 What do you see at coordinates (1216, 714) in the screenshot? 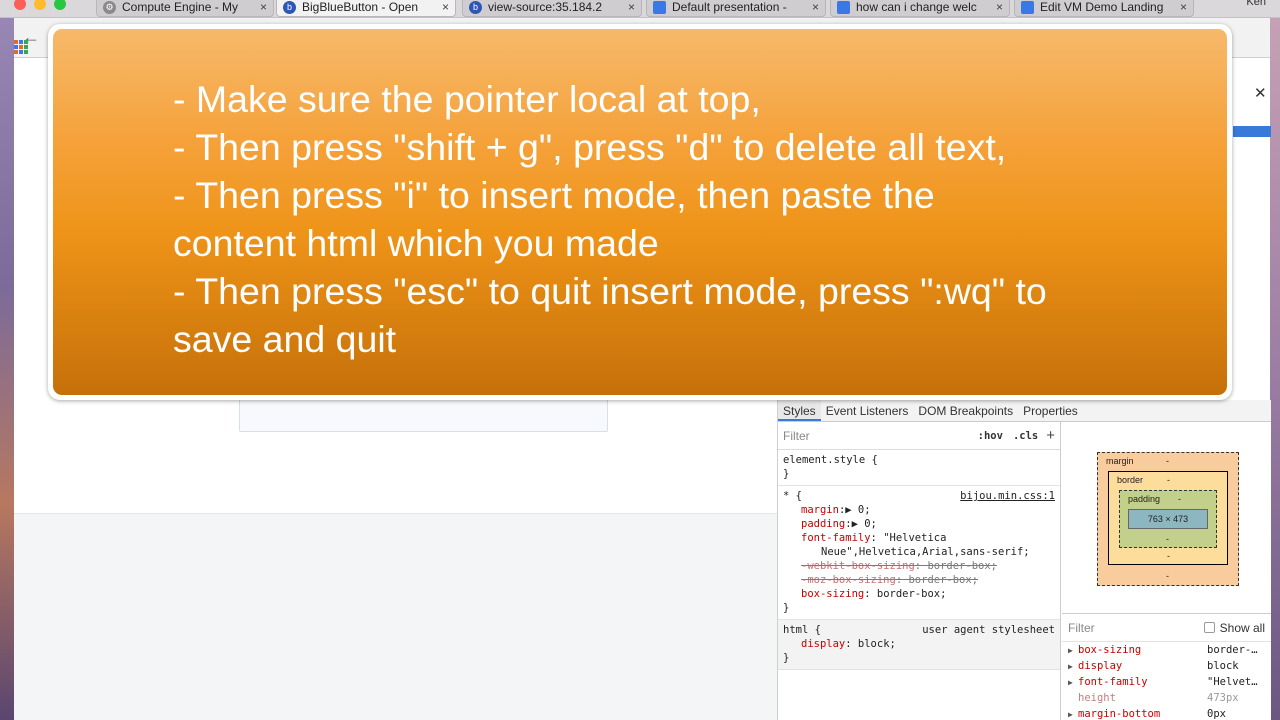
I see `computed-property-value: 0px` at bounding box center [1216, 714].